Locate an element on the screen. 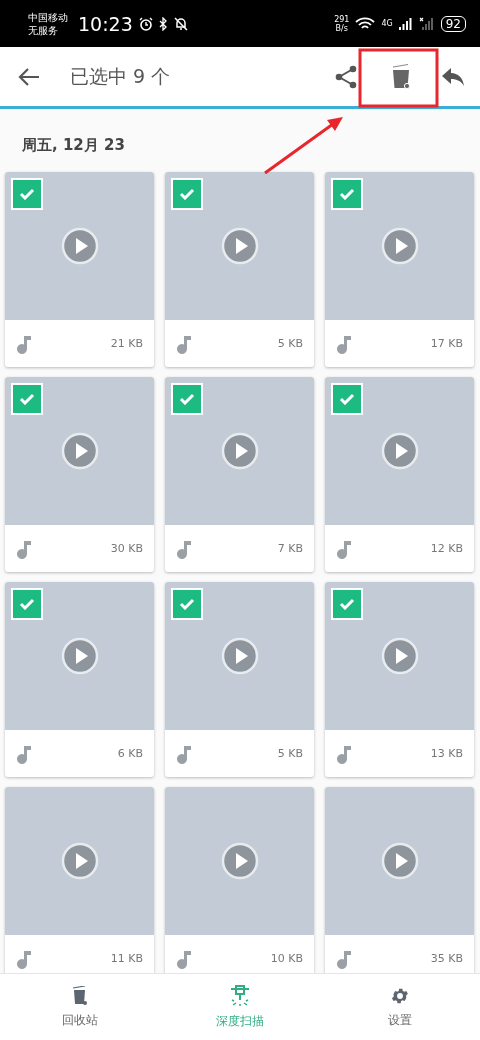 This screenshot has height=1040, width=480. back-button is located at coordinates (29, 76).